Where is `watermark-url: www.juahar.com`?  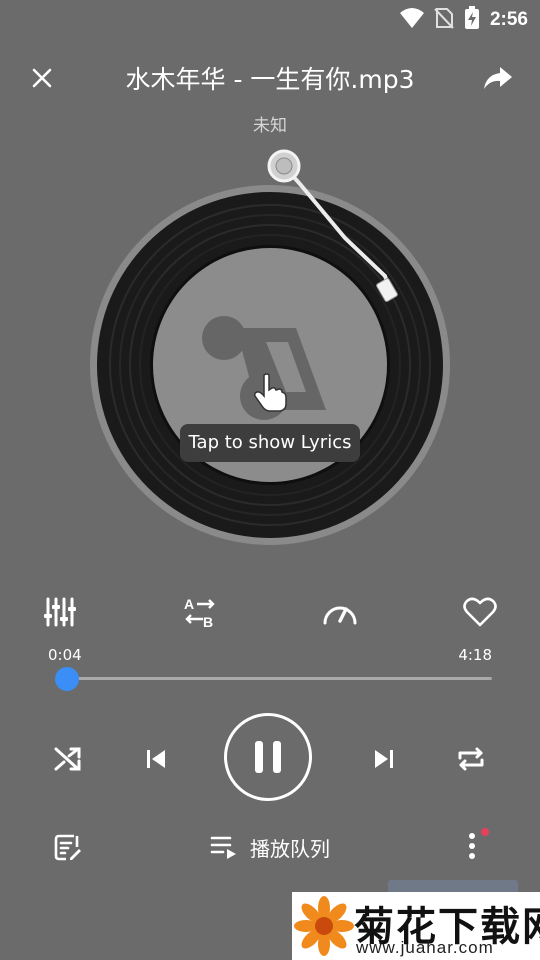 watermark-url: www.juahar.com is located at coordinates (425, 947).